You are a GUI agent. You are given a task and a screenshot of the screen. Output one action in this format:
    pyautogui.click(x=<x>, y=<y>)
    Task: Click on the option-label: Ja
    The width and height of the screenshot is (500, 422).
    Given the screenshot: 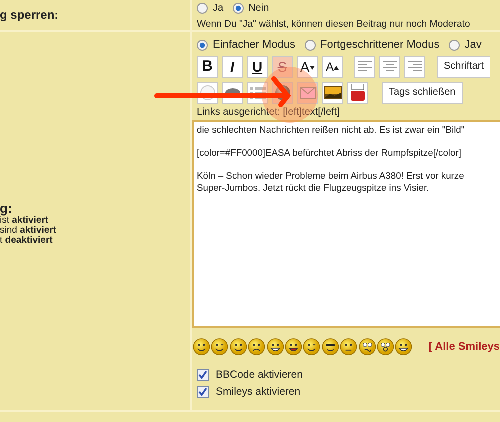 What is the action you would take?
    pyautogui.click(x=218, y=8)
    